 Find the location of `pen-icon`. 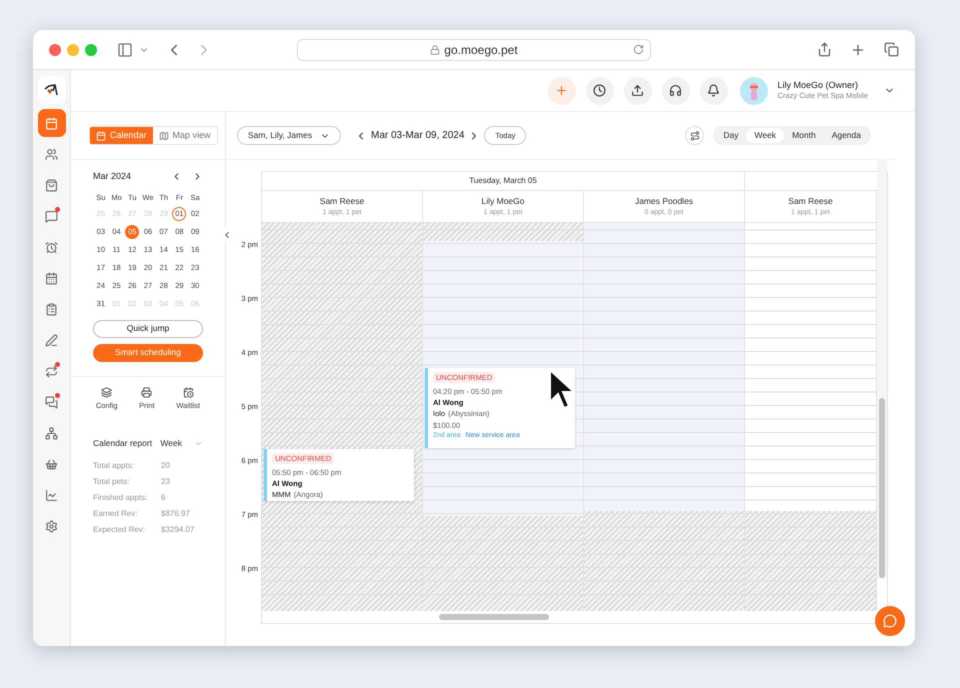

pen-icon is located at coordinates (51, 340).